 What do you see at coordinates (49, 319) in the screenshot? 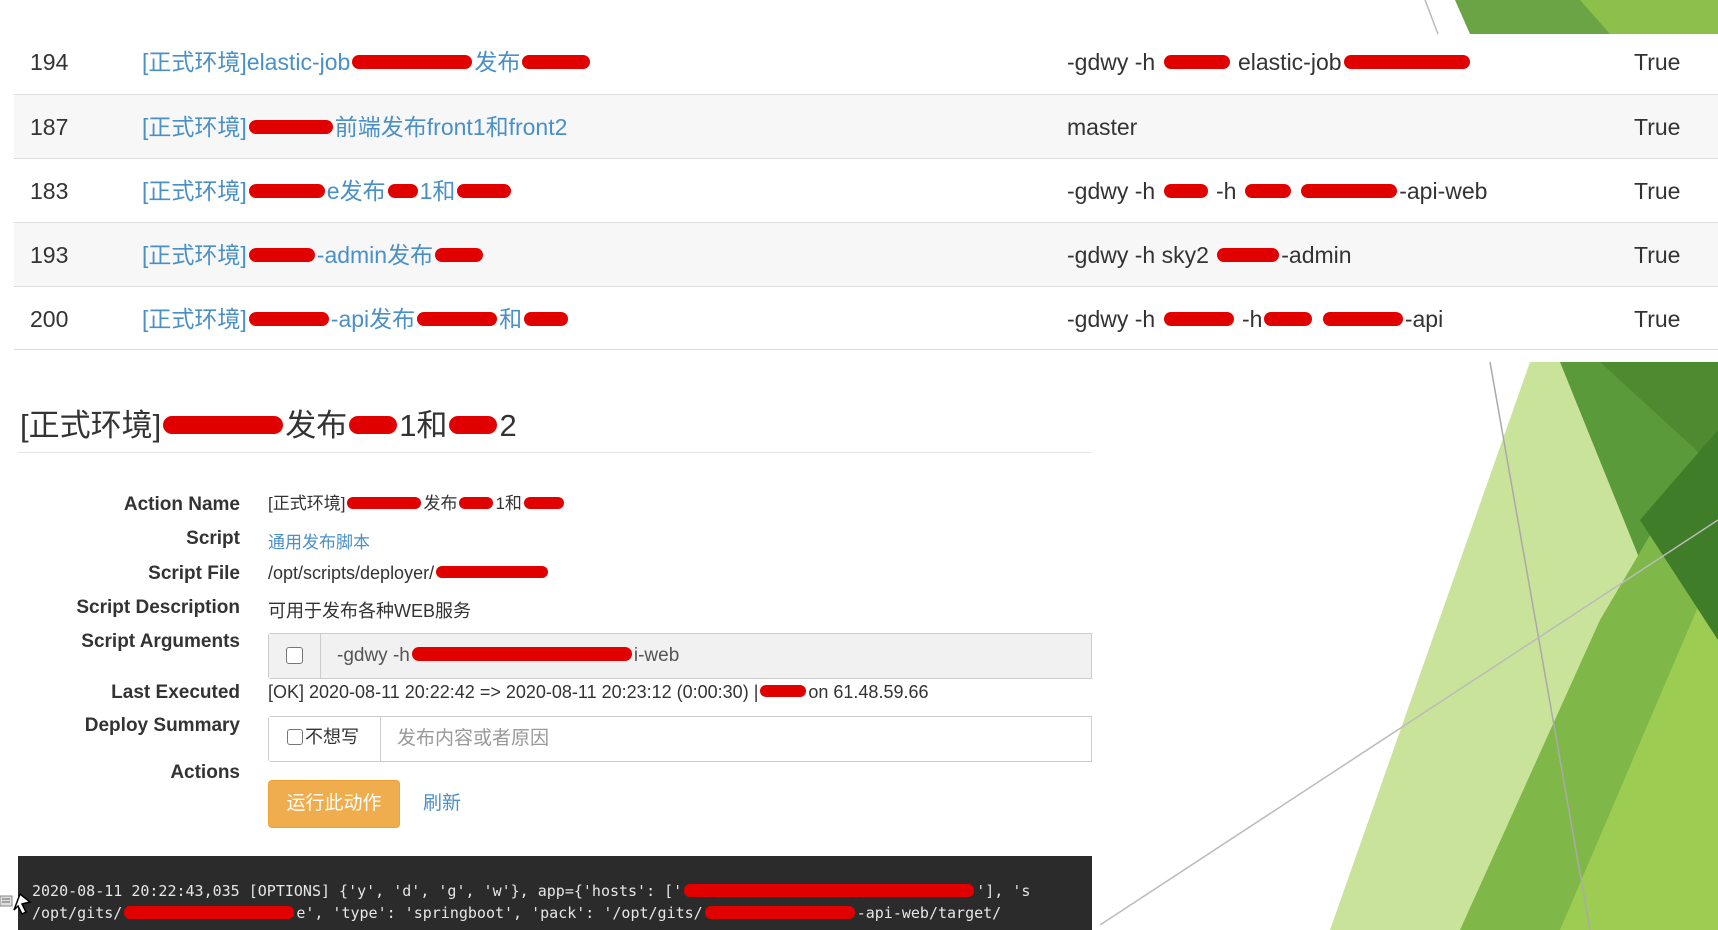
I see `row-id: 200` at bounding box center [49, 319].